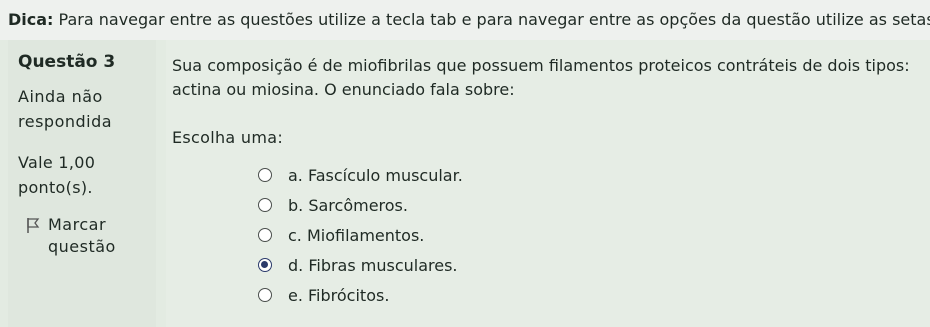 The image size is (930, 327). What do you see at coordinates (33, 225) in the screenshot?
I see `flag-icon` at bounding box center [33, 225].